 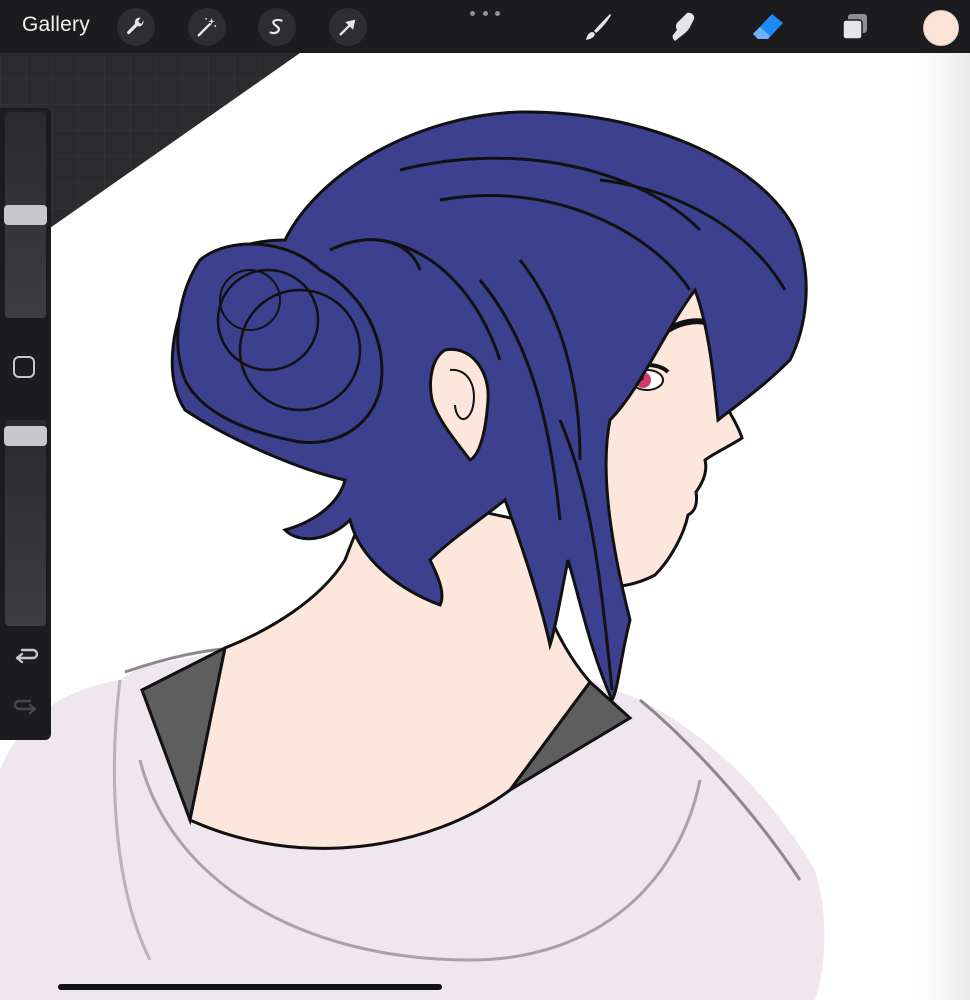 I want to click on actions-button, so click(x=136, y=27).